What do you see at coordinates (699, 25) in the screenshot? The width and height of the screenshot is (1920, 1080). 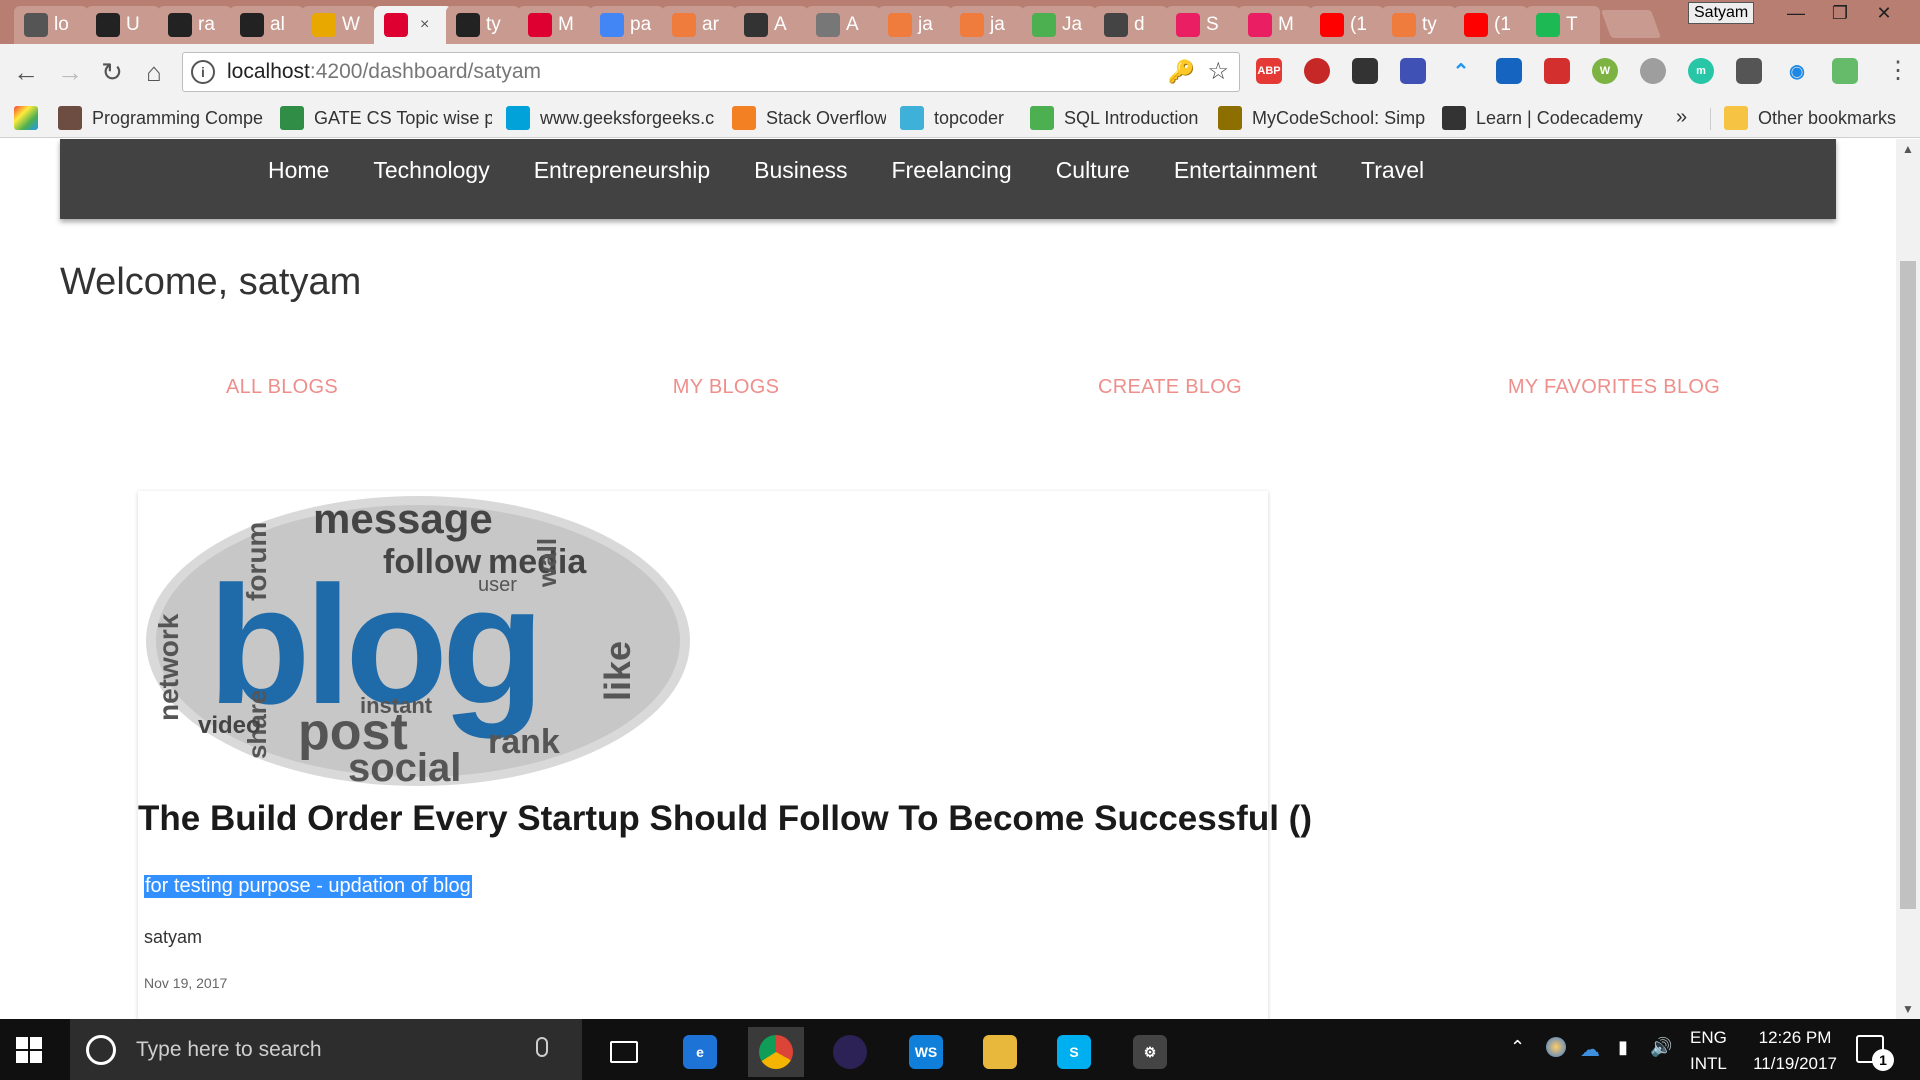 I see `browser-tab: ar` at bounding box center [699, 25].